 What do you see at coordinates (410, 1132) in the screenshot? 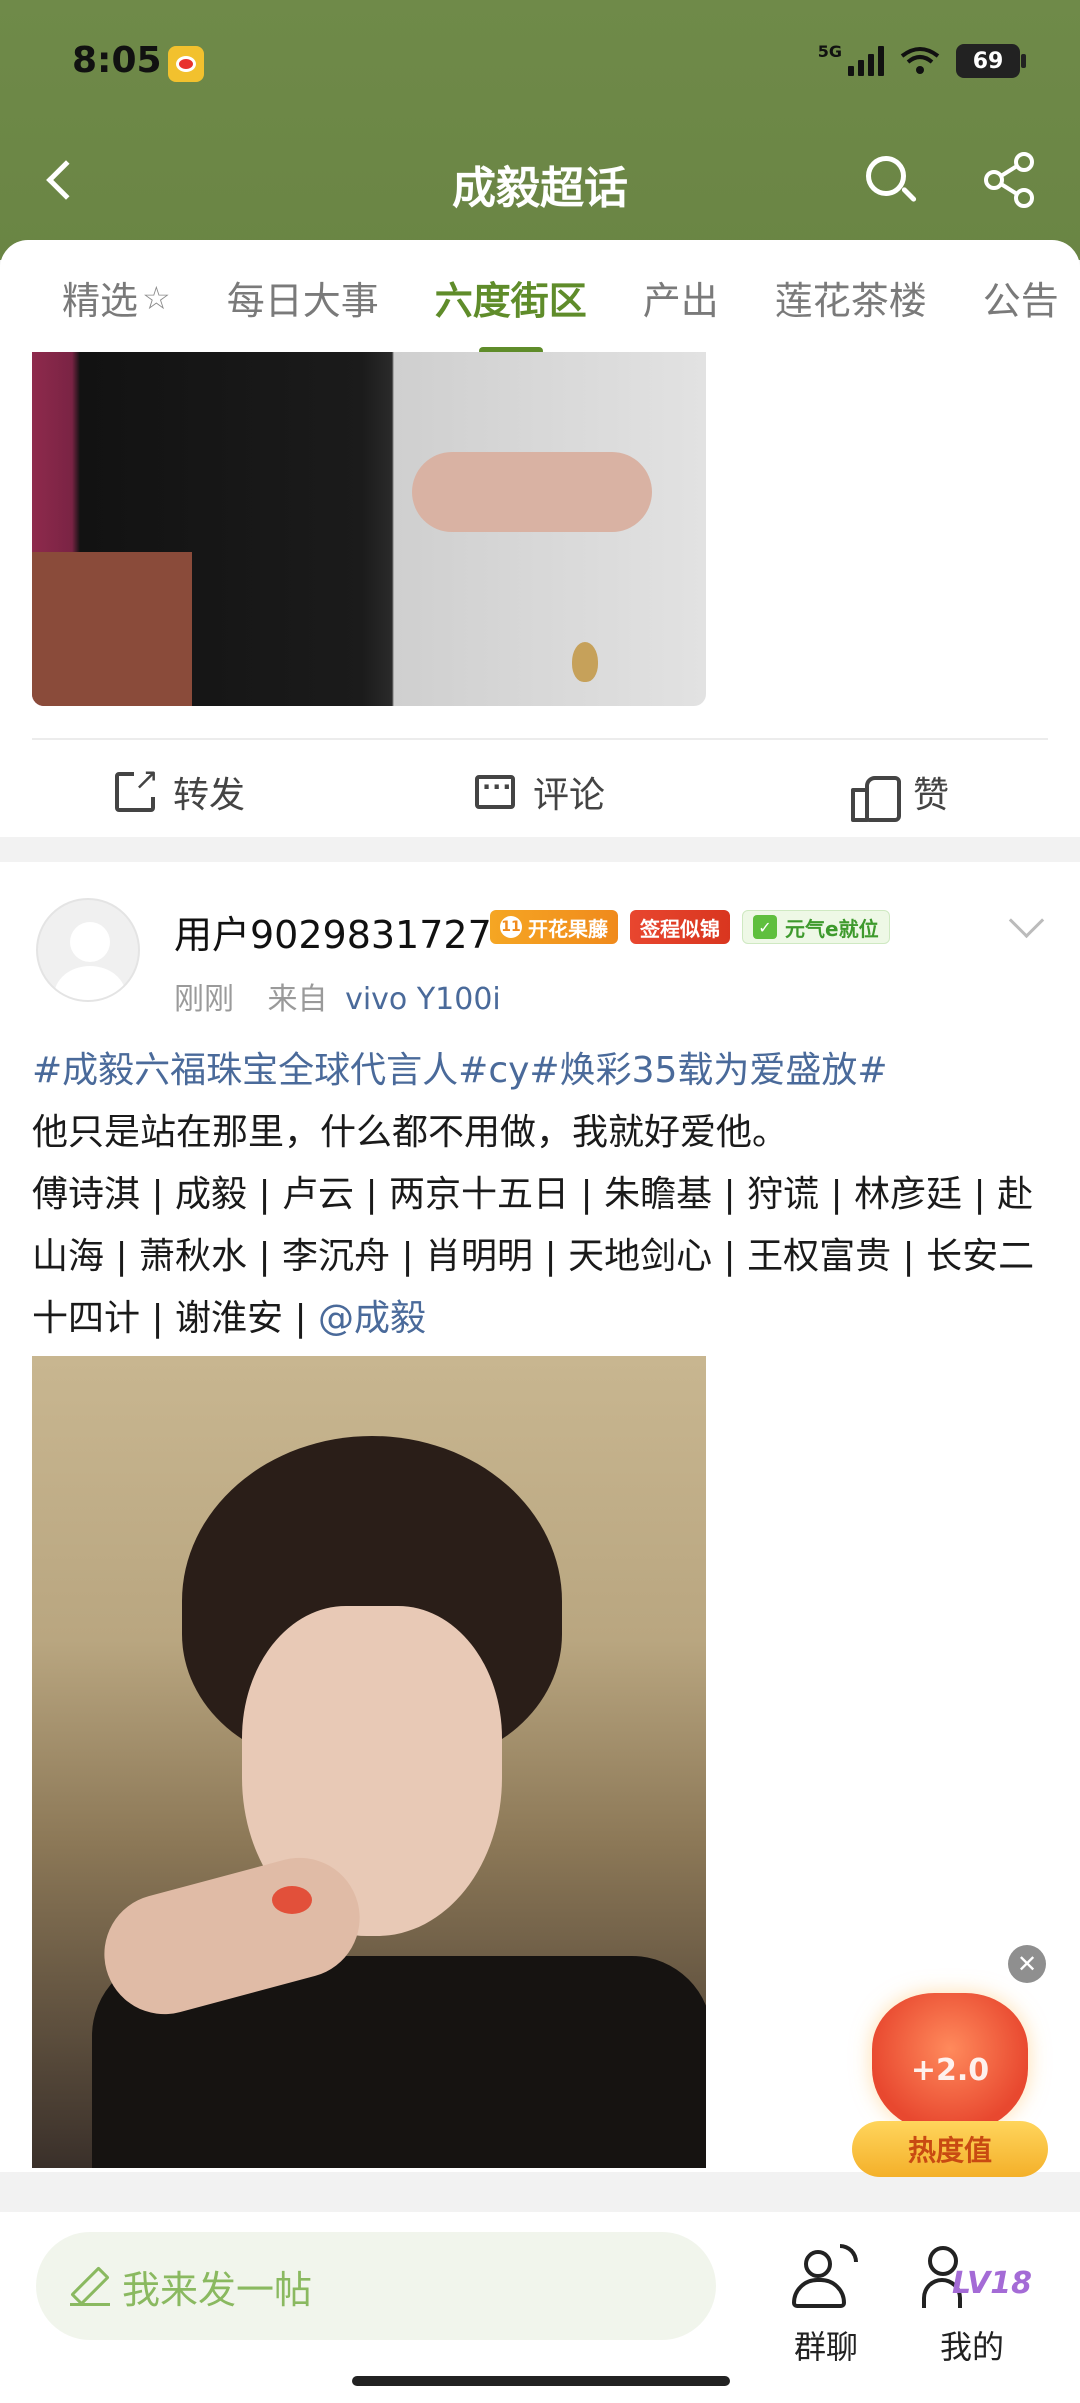
I see `post-text: 他只是站在那里，什么都不用做，我就好爱他。` at bounding box center [410, 1132].